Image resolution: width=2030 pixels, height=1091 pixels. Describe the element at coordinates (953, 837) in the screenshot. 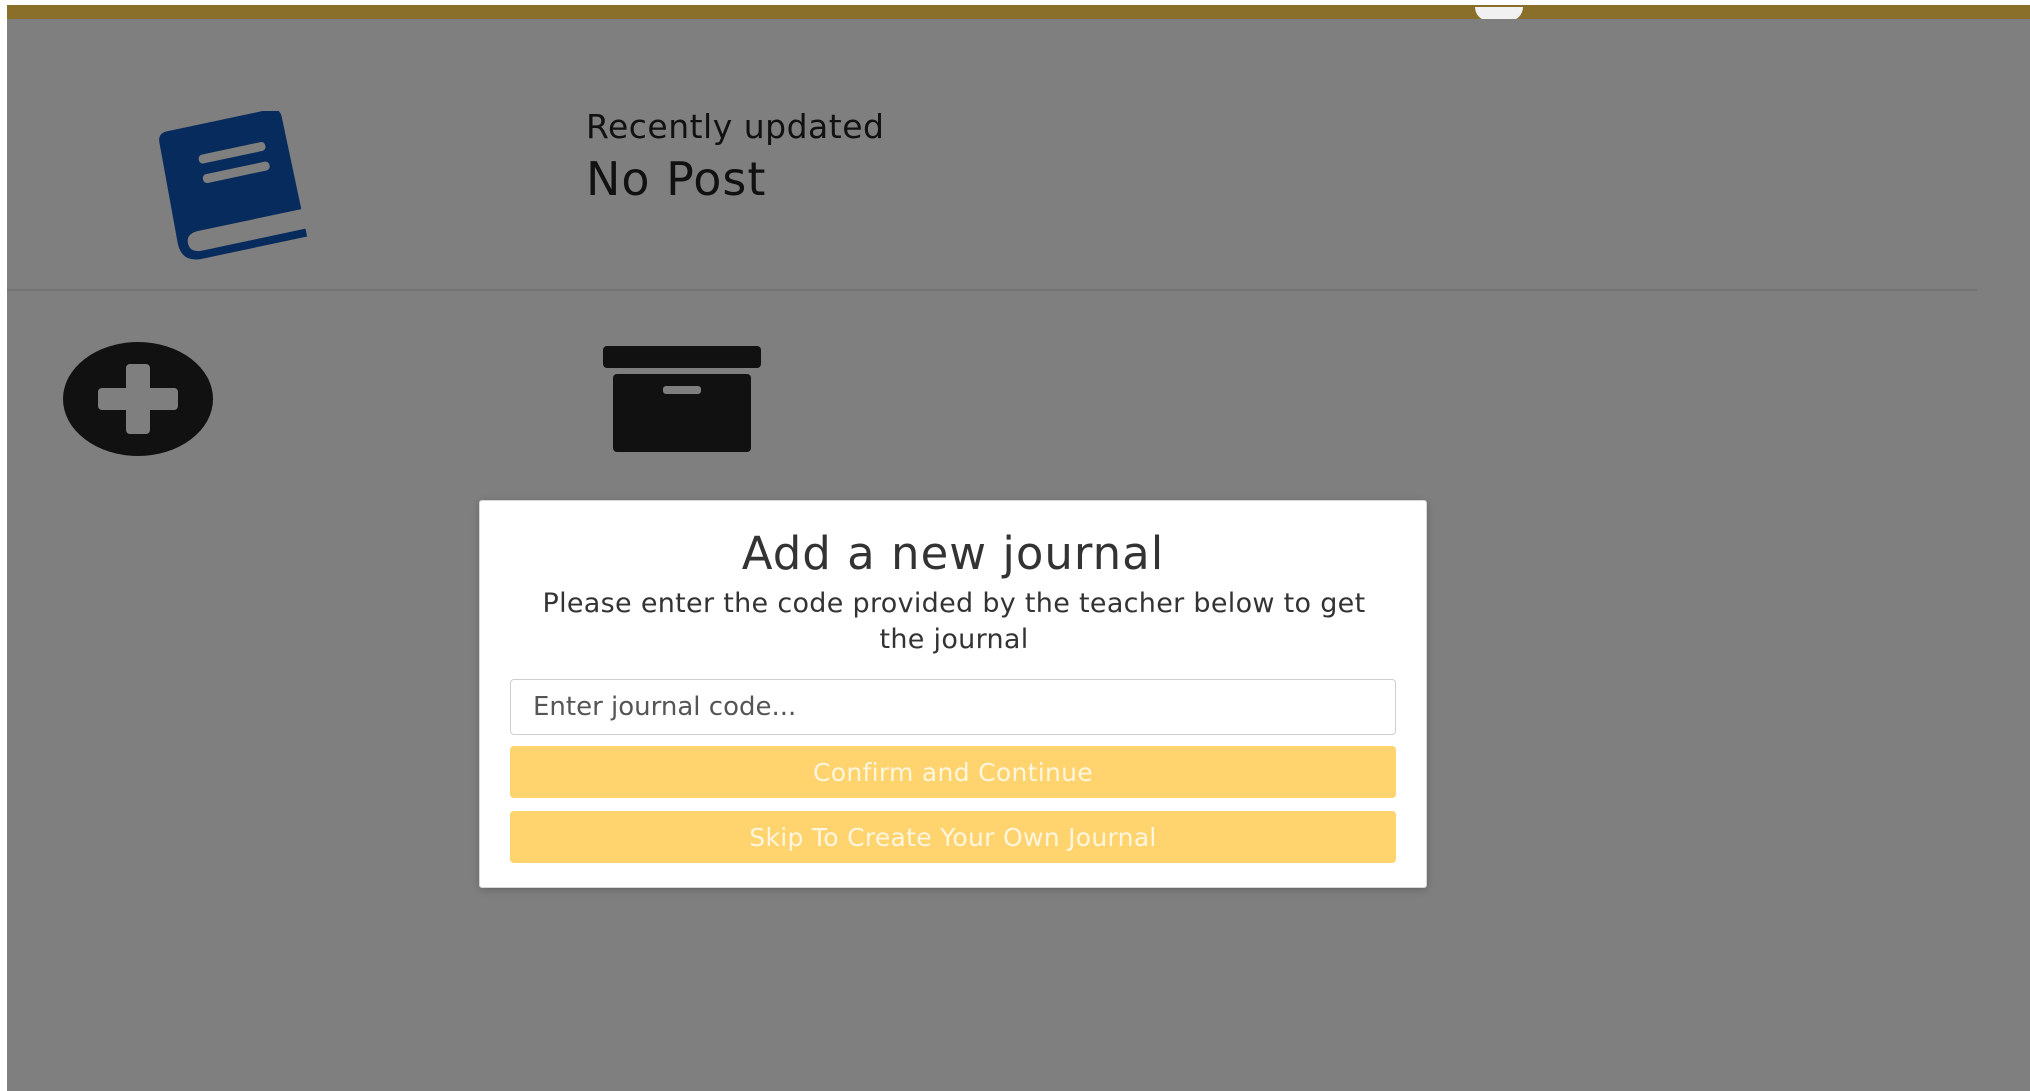

I see `skip-create-journal-button: Skip To Create Your Own Journal` at that location.